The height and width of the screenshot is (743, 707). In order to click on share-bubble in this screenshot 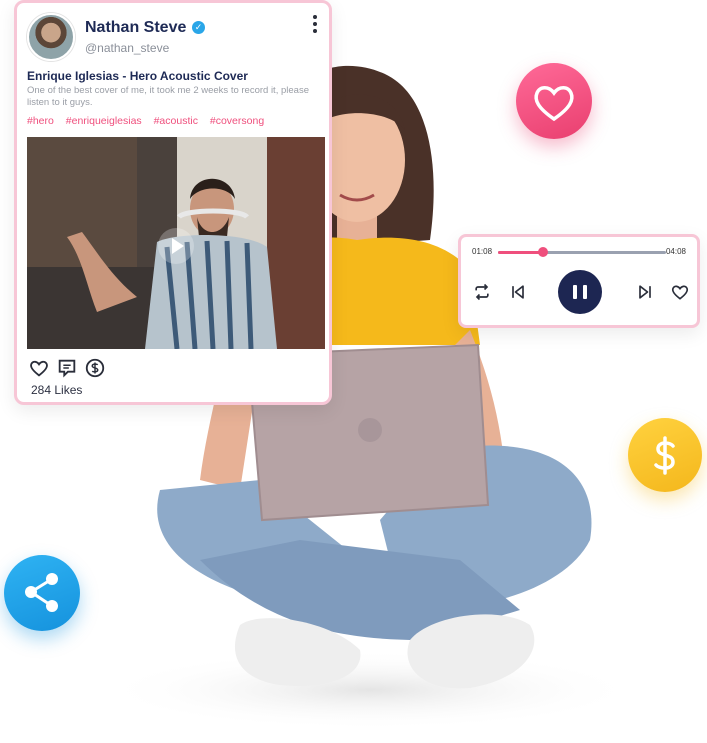, I will do `click(42, 593)`.